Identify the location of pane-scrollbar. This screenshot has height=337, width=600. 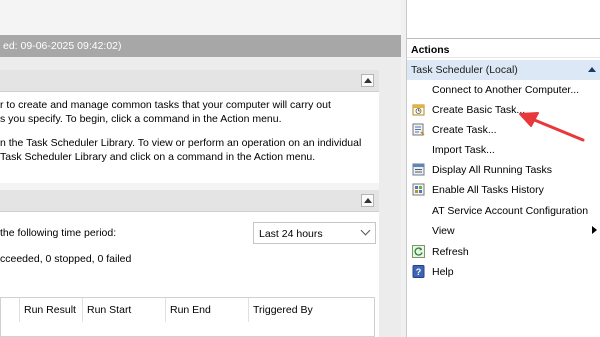
(390, 203).